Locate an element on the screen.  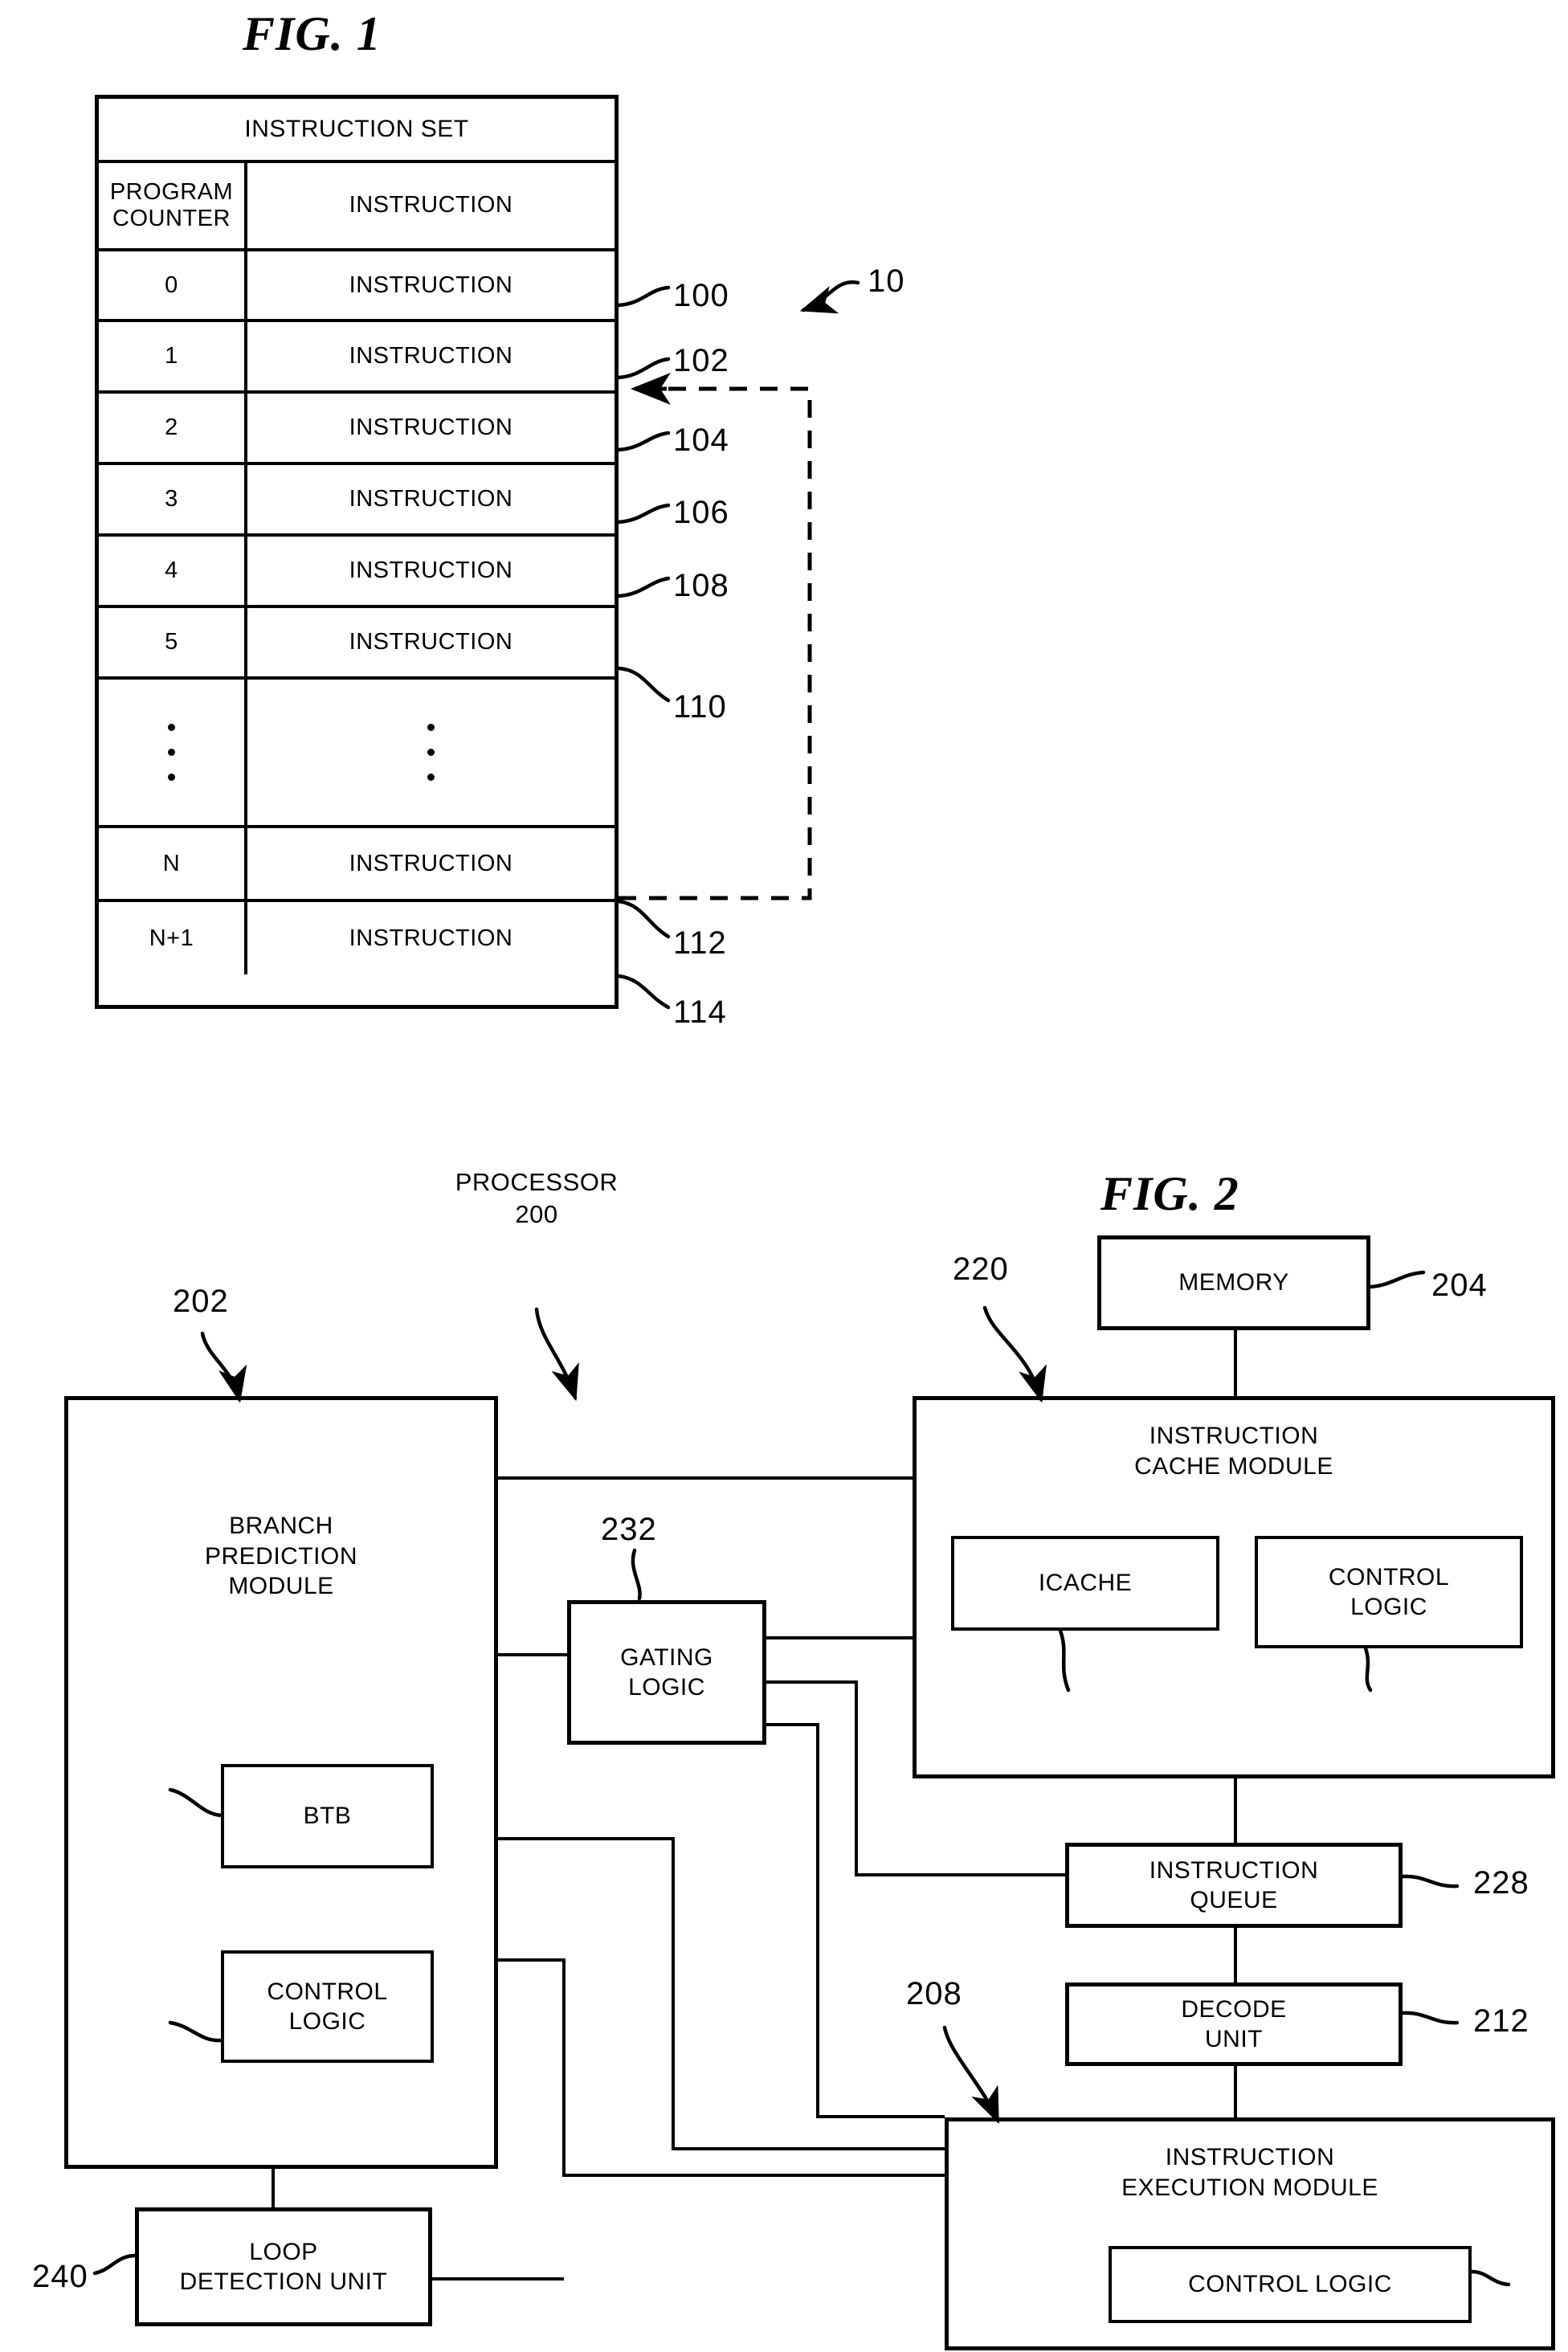
decode-unit-label: DECODE UNIT is located at coordinates (1233, 2025).